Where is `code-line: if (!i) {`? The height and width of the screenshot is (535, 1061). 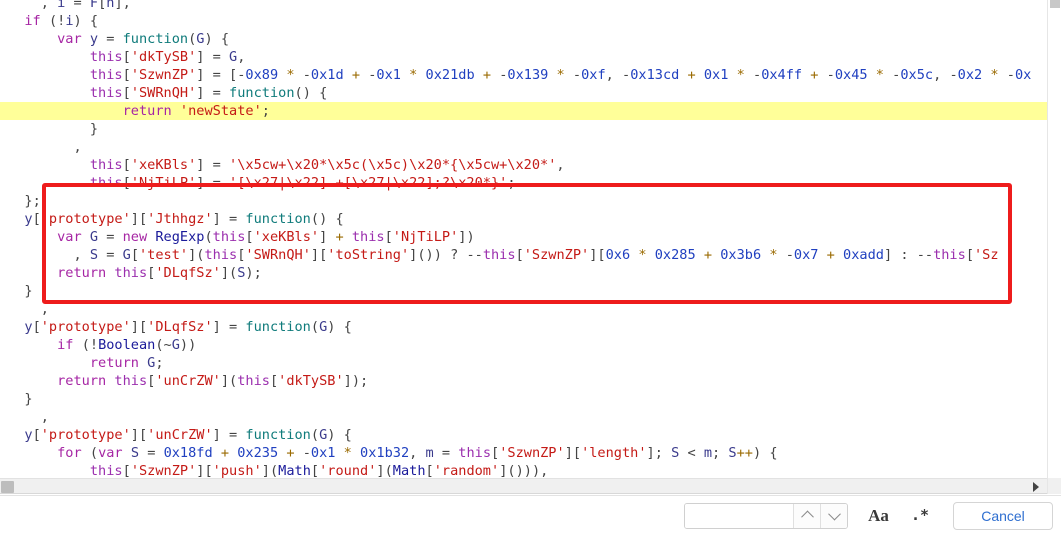 code-line: if (!i) { is located at coordinates (523, 21).